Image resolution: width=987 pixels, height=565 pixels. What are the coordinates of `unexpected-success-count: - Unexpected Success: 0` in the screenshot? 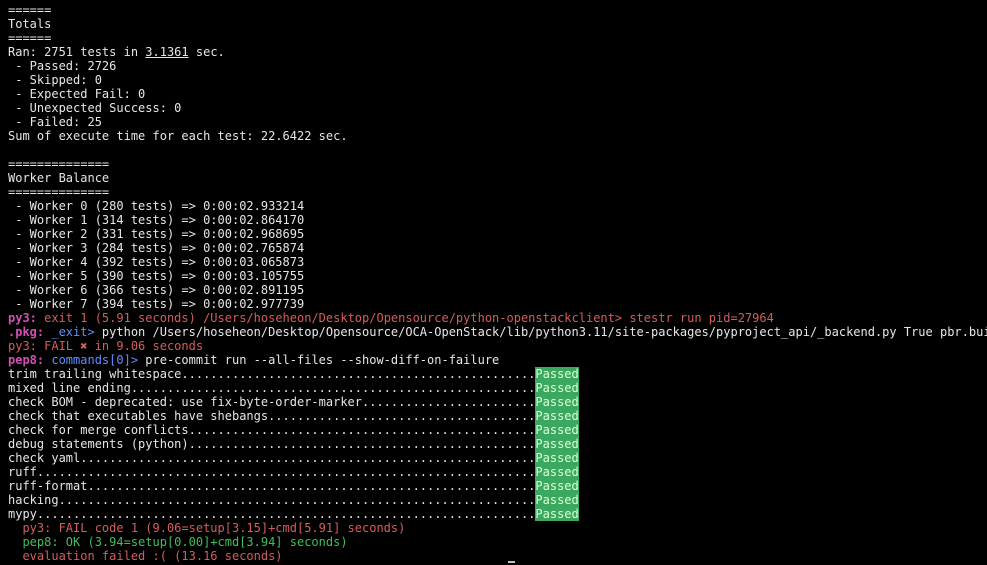 It's located at (95, 108).